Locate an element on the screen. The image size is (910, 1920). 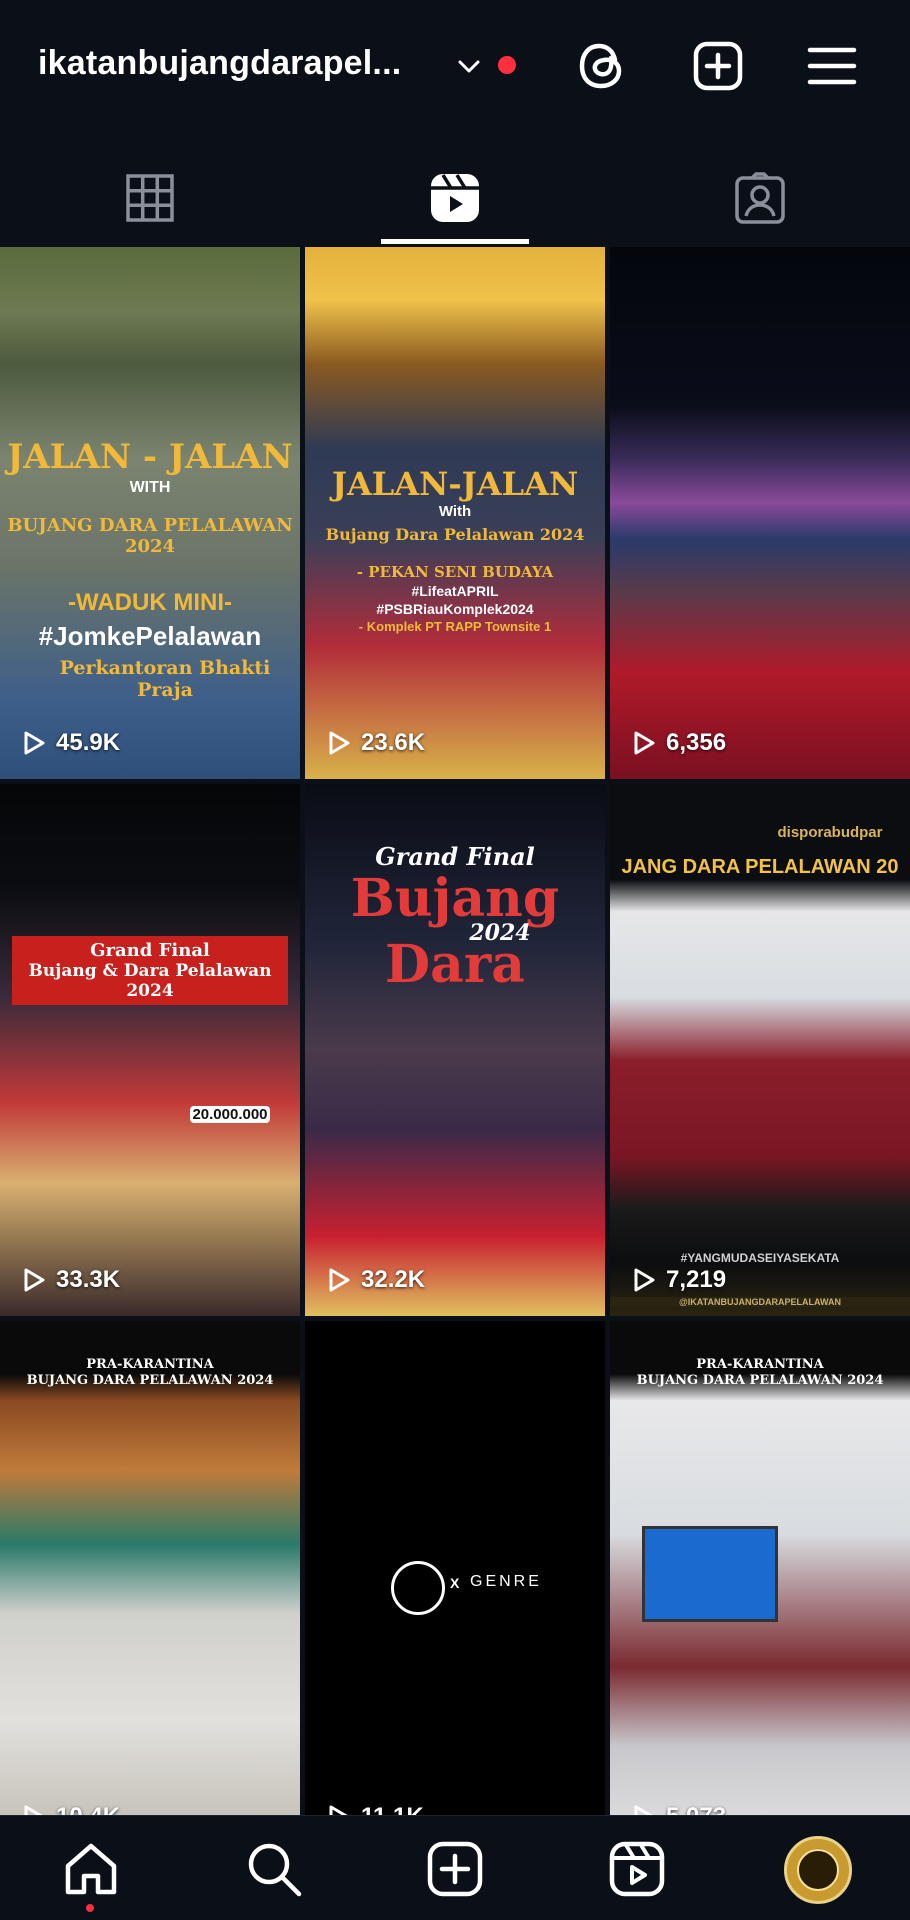
reel-caption: JALAN-JALAN is located at coordinates (455, 484).